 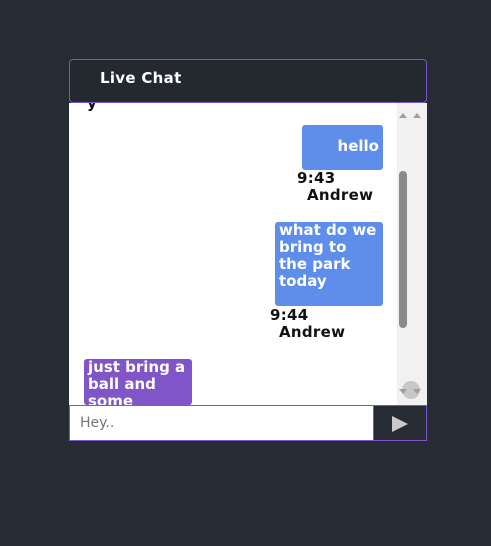 What do you see at coordinates (138, 382) in the screenshot?
I see `message-bubble-incoming: just bring a ball and some` at bounding box center [138, 382].